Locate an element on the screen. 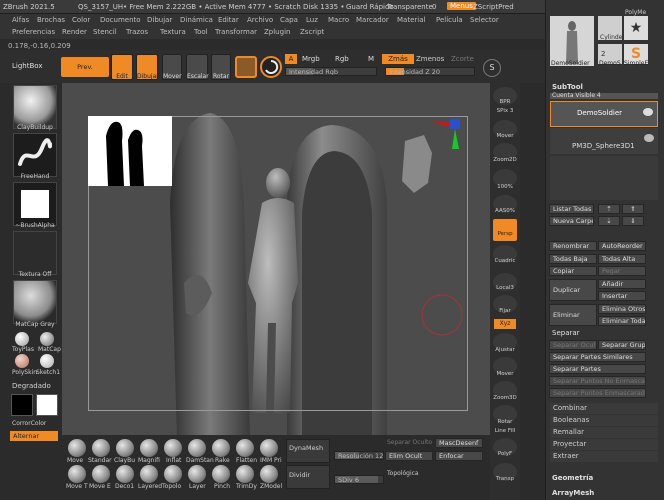  split-unmasked-button: Separar Puntos No Enmascar is located at coordinates (597, 381).